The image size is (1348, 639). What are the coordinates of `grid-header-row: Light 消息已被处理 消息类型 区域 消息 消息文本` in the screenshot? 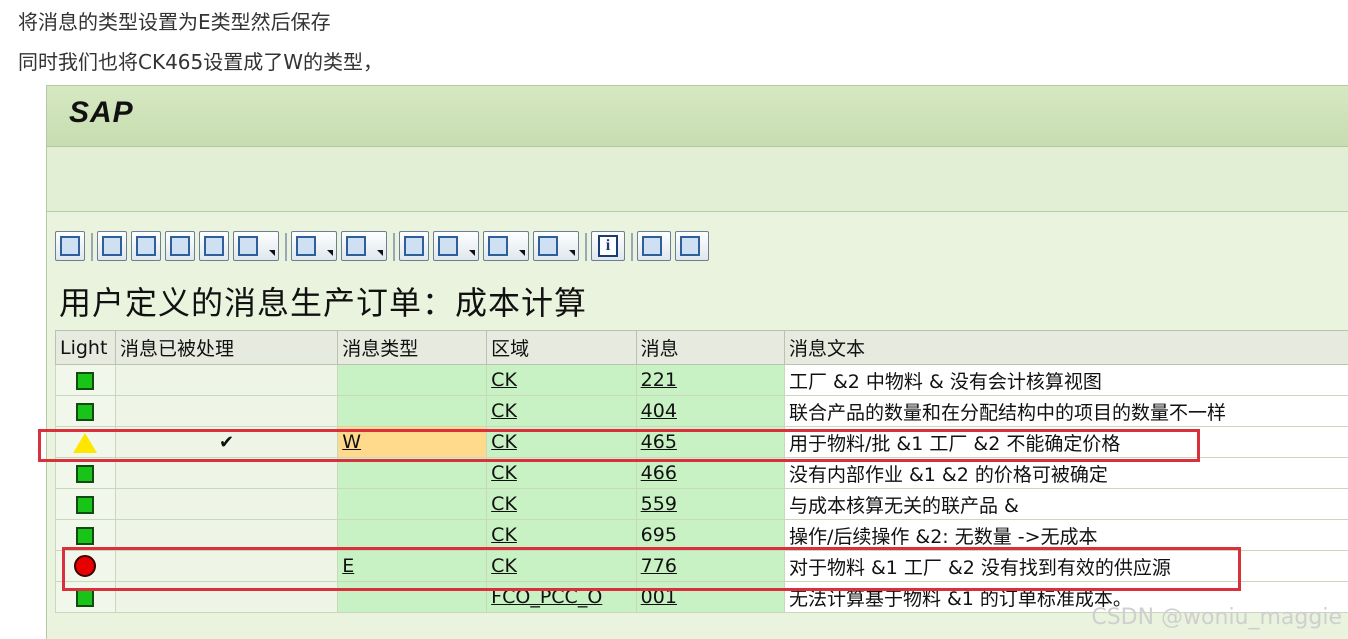 It's located at (702, 348).